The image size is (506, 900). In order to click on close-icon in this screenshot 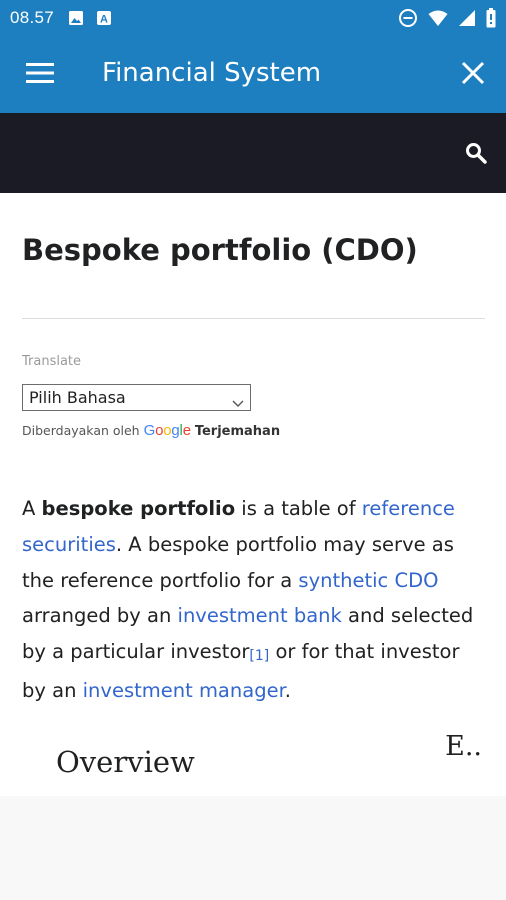, I will do `click(473, 73)`.